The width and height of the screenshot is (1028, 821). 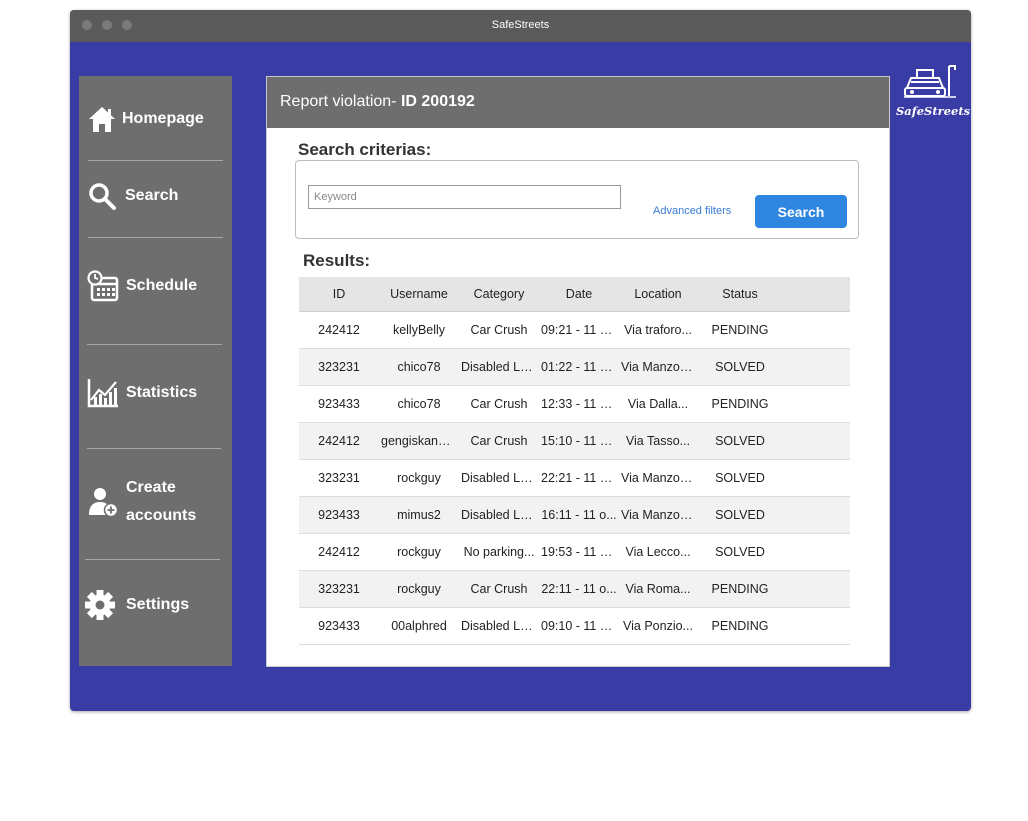 What do you see at coordinates (339, 294) in the screenshot?
I see `column-header-id: ID` at bounding box center [339, 294].